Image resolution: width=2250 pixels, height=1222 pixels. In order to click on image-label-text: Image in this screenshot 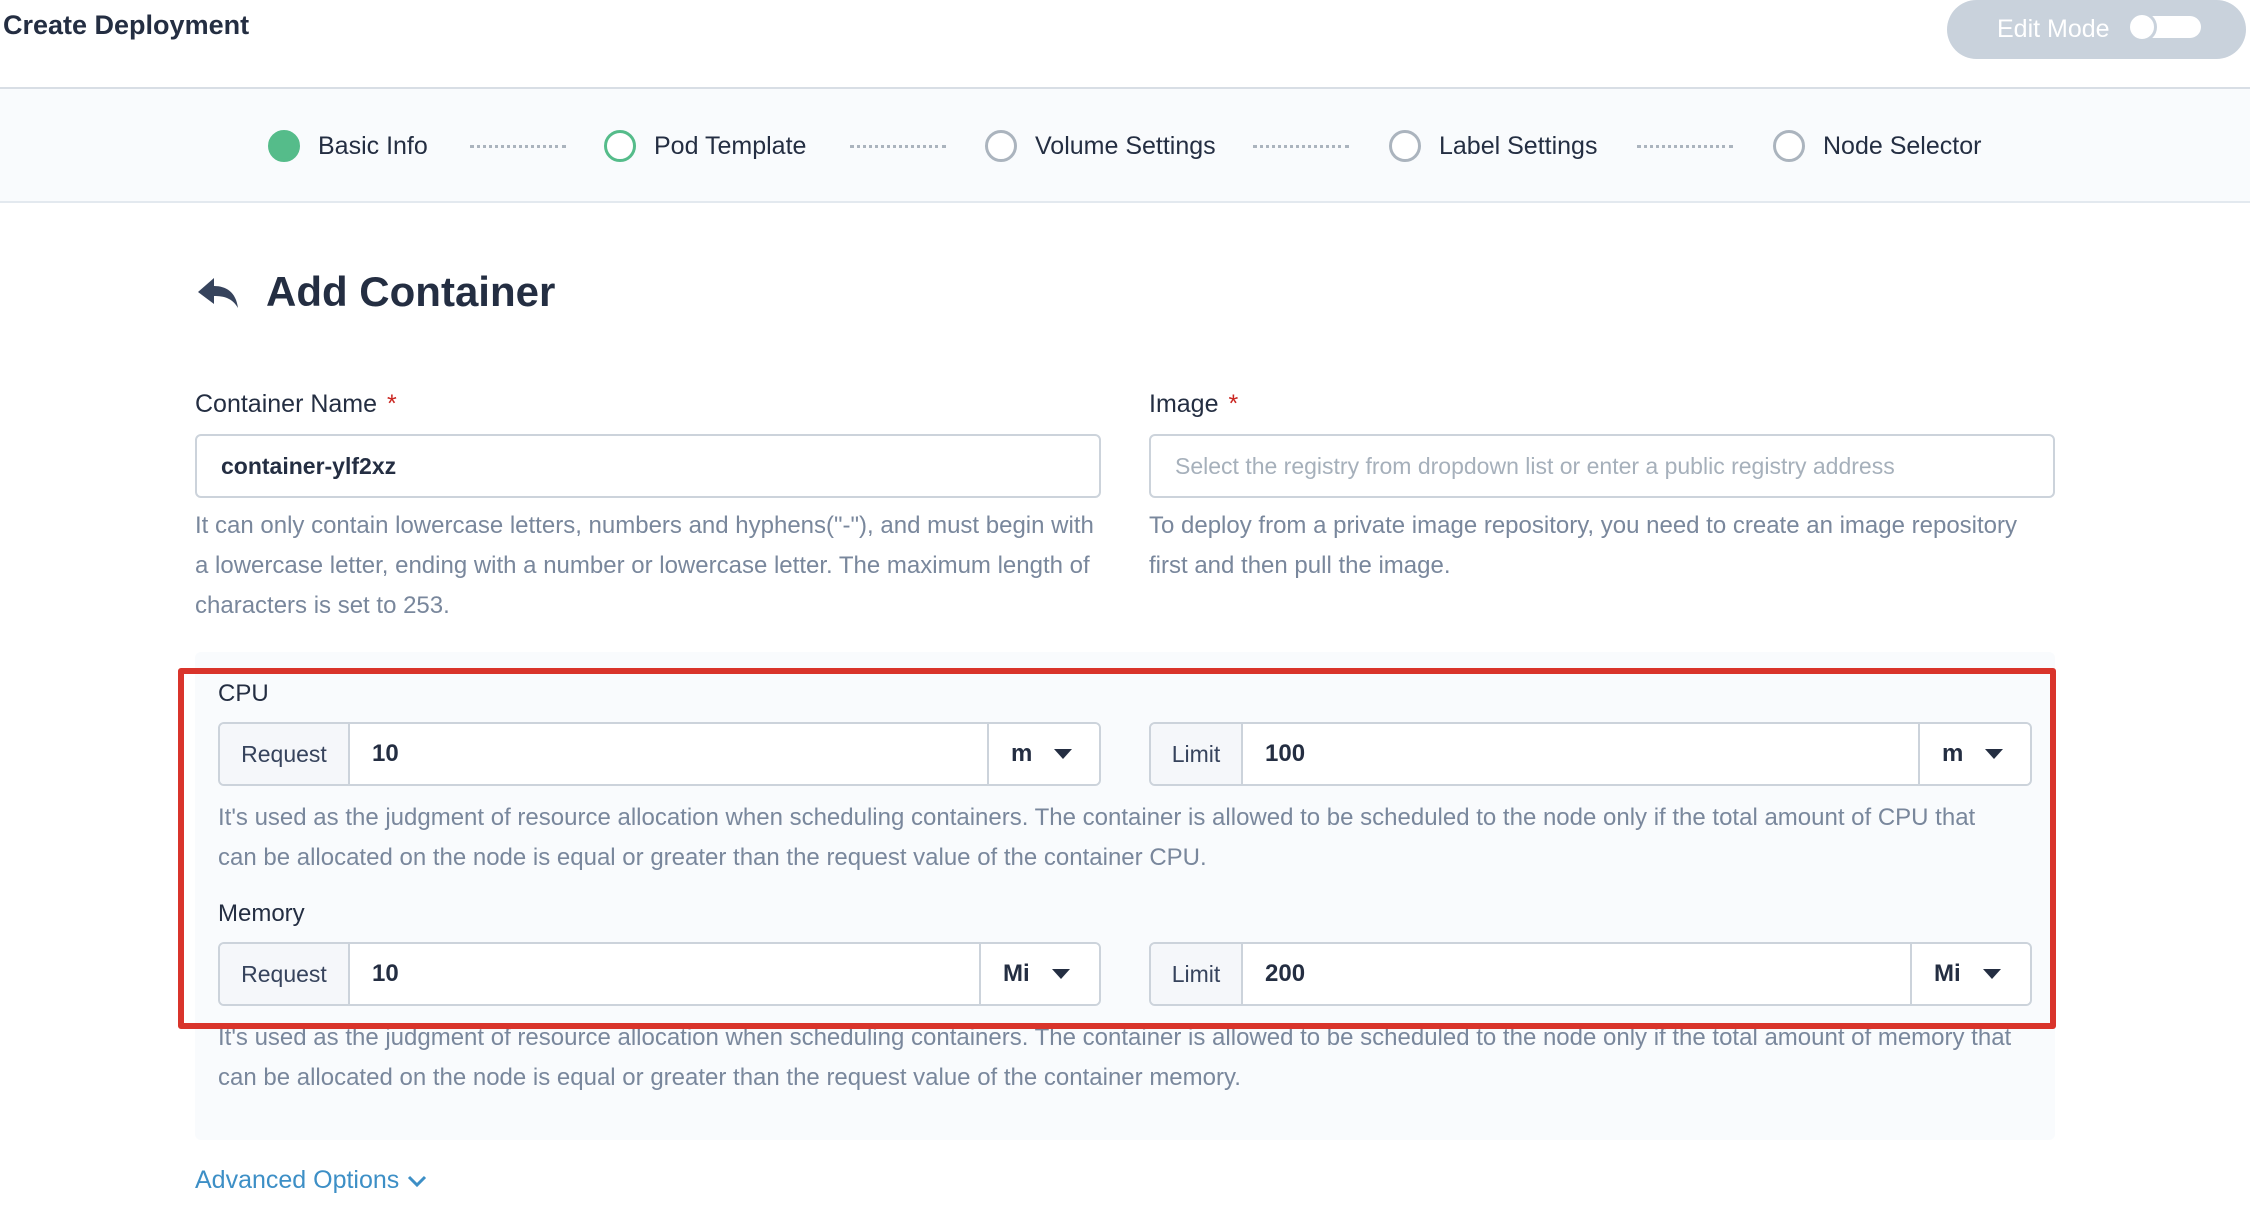, I will do `click(1184, 404)`.